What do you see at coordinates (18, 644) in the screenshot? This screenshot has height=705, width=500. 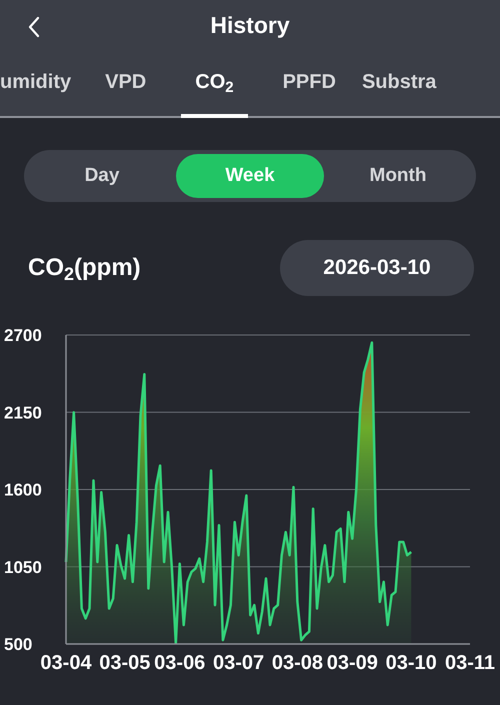 I see `y-axis-label: 500` at bounding box center [18, 644].